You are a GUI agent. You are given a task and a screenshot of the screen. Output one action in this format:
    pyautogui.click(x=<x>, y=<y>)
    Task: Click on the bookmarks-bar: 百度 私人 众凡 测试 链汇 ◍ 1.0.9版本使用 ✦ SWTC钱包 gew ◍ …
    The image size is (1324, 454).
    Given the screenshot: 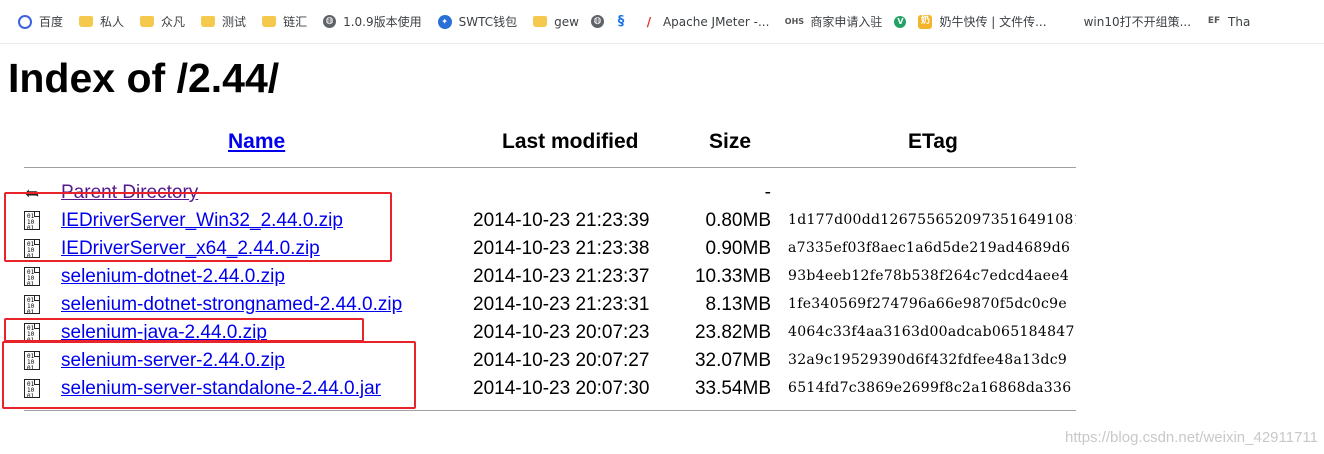 What is the action you would take?
    pyautogui.click(x=662, y=22)
    